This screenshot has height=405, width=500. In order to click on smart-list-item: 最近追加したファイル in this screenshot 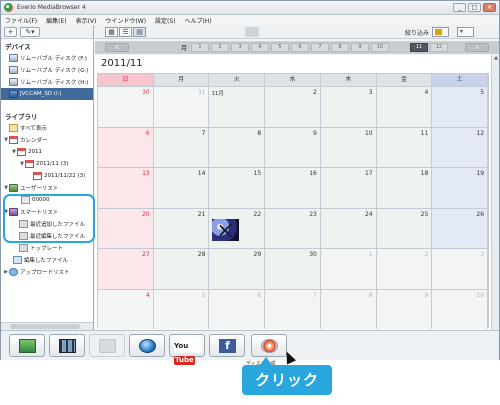, I will do `click(47, 224)`.